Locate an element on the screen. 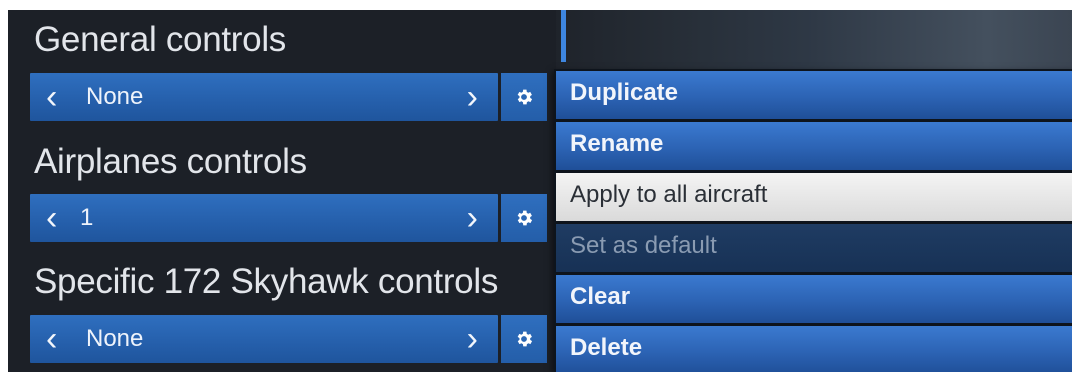 This screenshot has height=381, width=1086. airplanes-controls-selector: ‹ 1 › is located at coordinates (264, 218).